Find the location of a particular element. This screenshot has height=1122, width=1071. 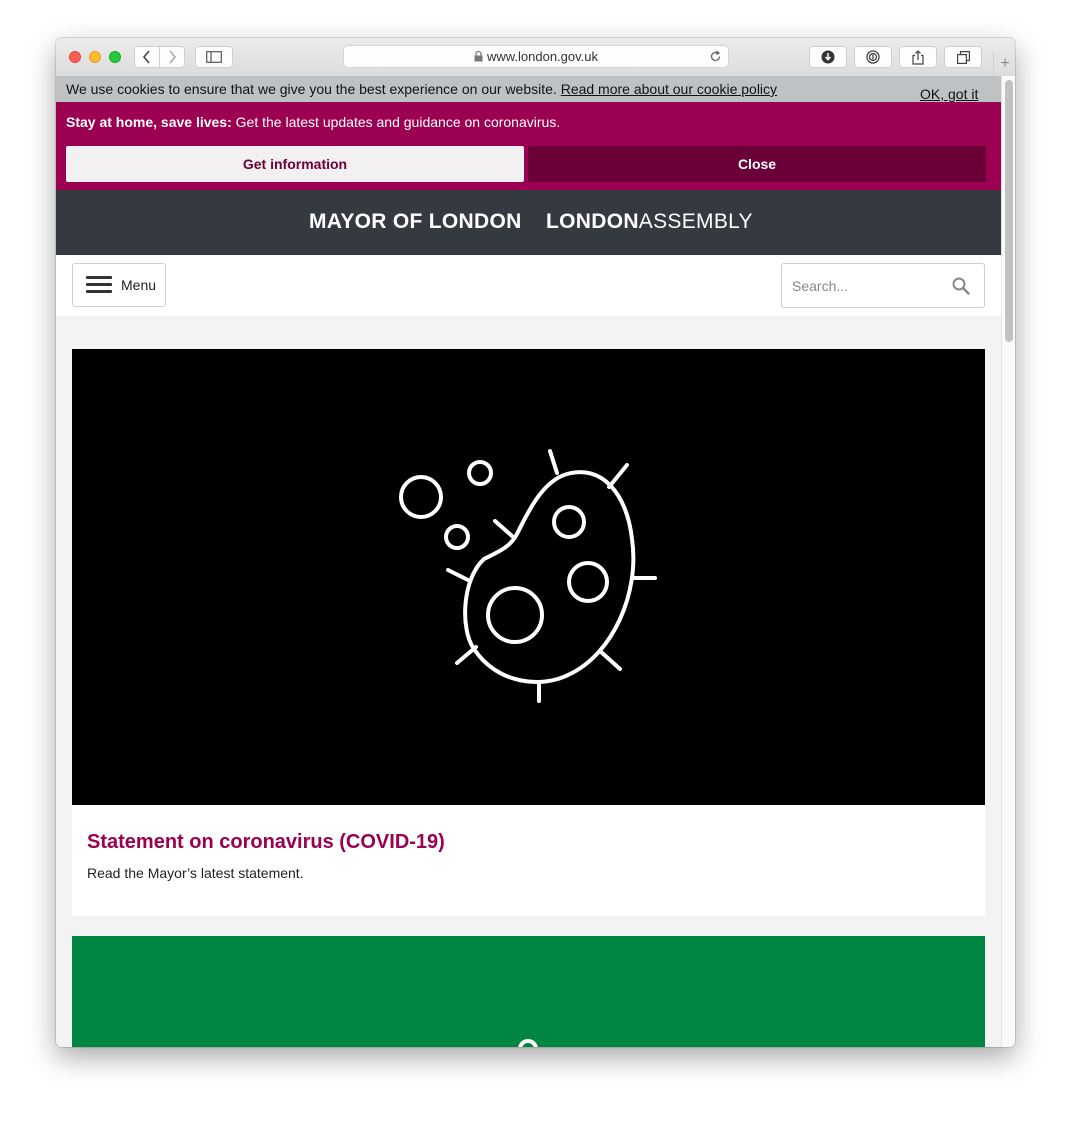

address-bar: www.london.gov.uk is located at coordinates (536, 56).